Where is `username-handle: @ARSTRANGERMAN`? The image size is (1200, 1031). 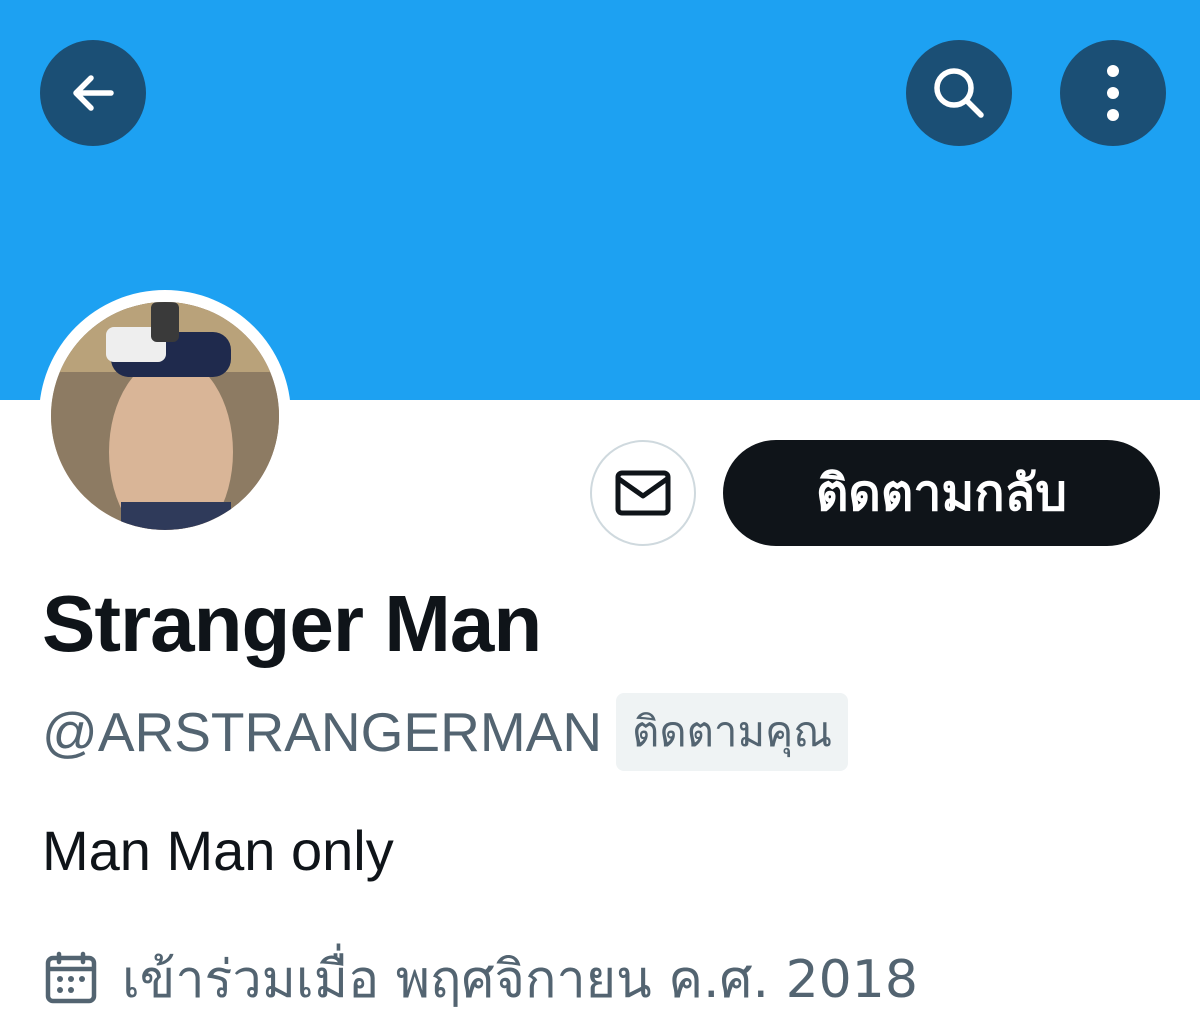
username-handle: @ARSTRANGERMAN is located at coordinates (322, 732).